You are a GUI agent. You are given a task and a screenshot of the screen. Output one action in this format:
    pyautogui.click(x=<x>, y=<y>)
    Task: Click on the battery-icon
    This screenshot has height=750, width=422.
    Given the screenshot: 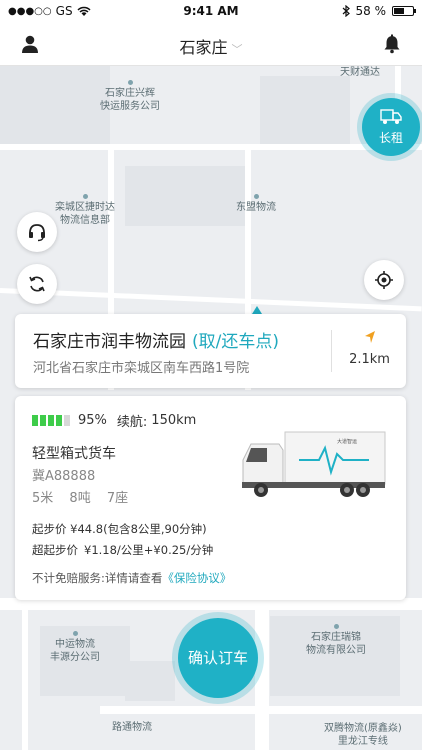 What is the action you would take?
    pyautogui.click(x=404, y=11)
    